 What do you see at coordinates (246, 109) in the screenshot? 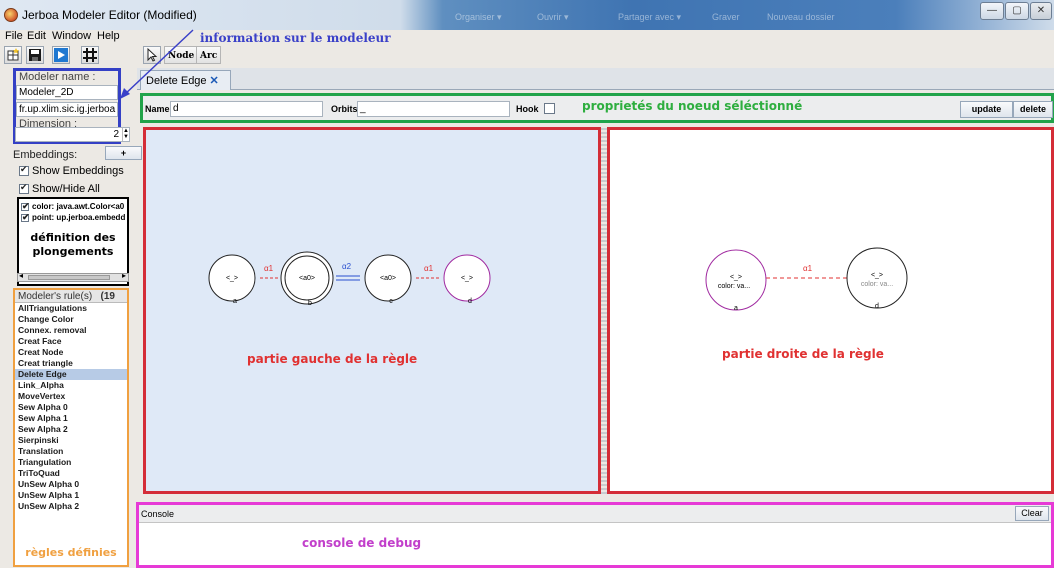
I see `node-name-field: d` at bounding box center [246, 109].